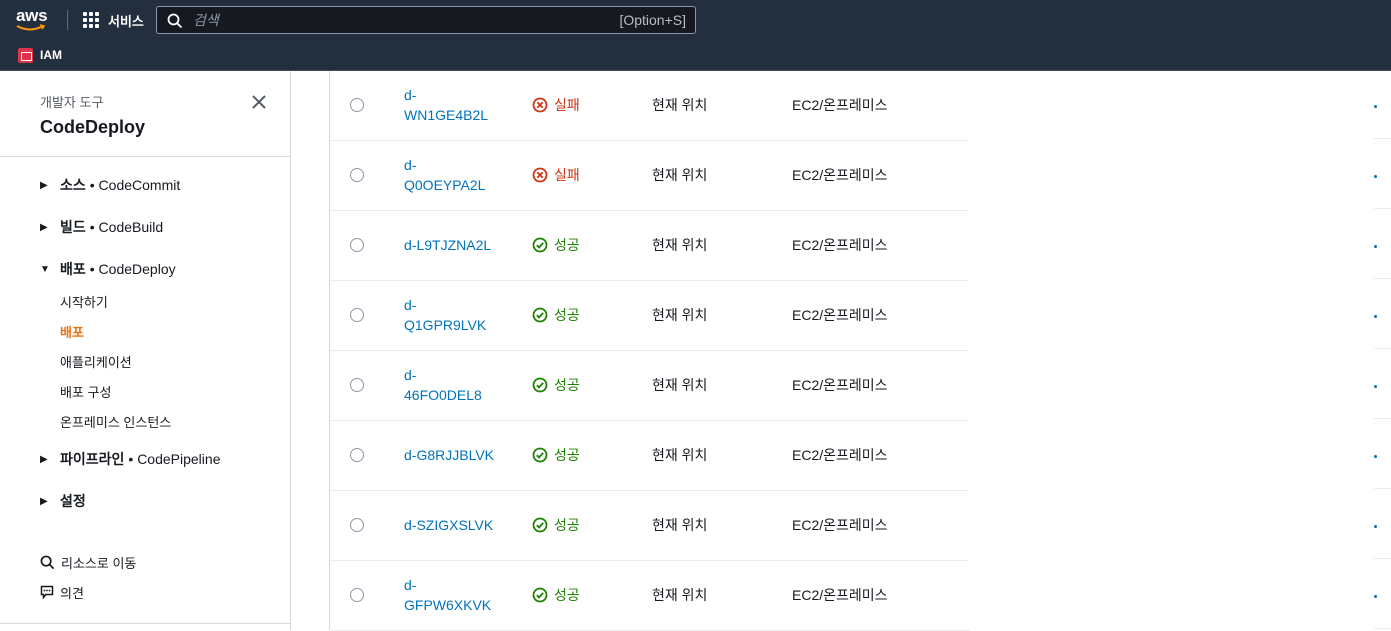 The image size is (1391, 631). Describe the element at coordinates (454, 175) in the screenshot. I see `deployment-id-link: d- Q0OEYPA2L` at that location.